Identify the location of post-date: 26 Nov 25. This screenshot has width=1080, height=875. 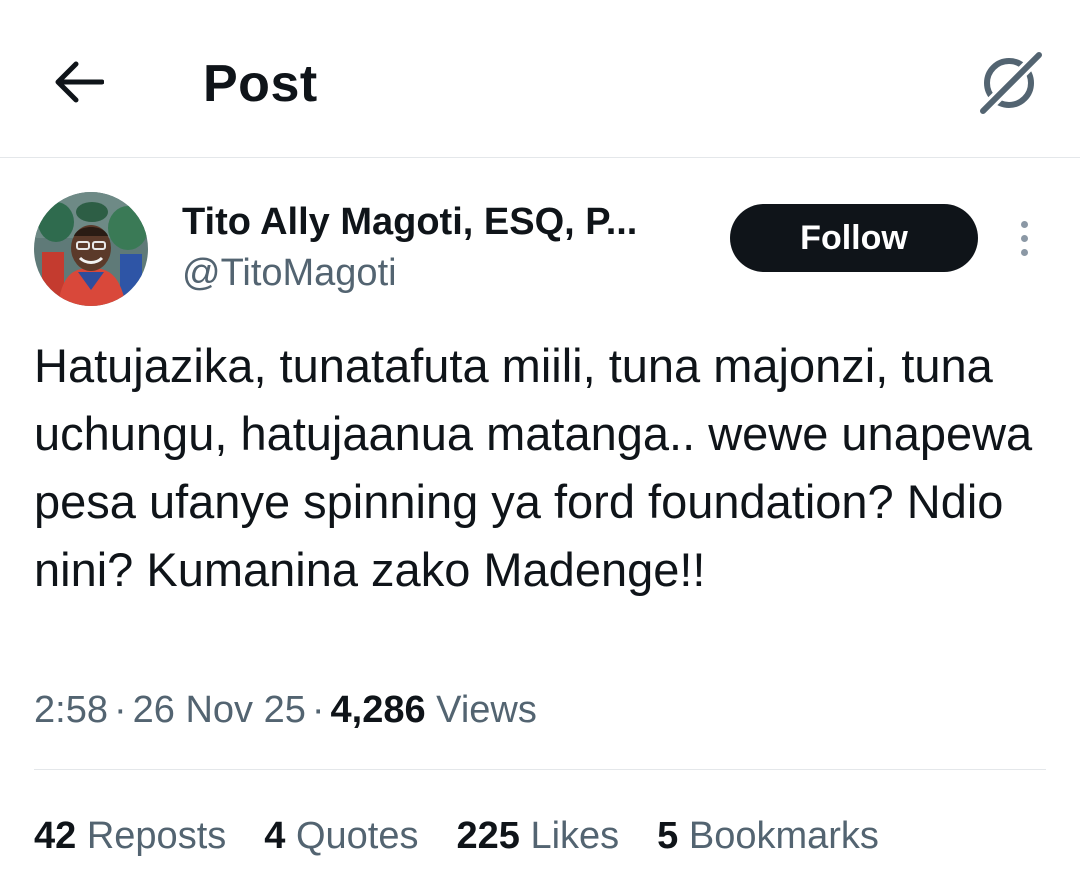
(219, 710).